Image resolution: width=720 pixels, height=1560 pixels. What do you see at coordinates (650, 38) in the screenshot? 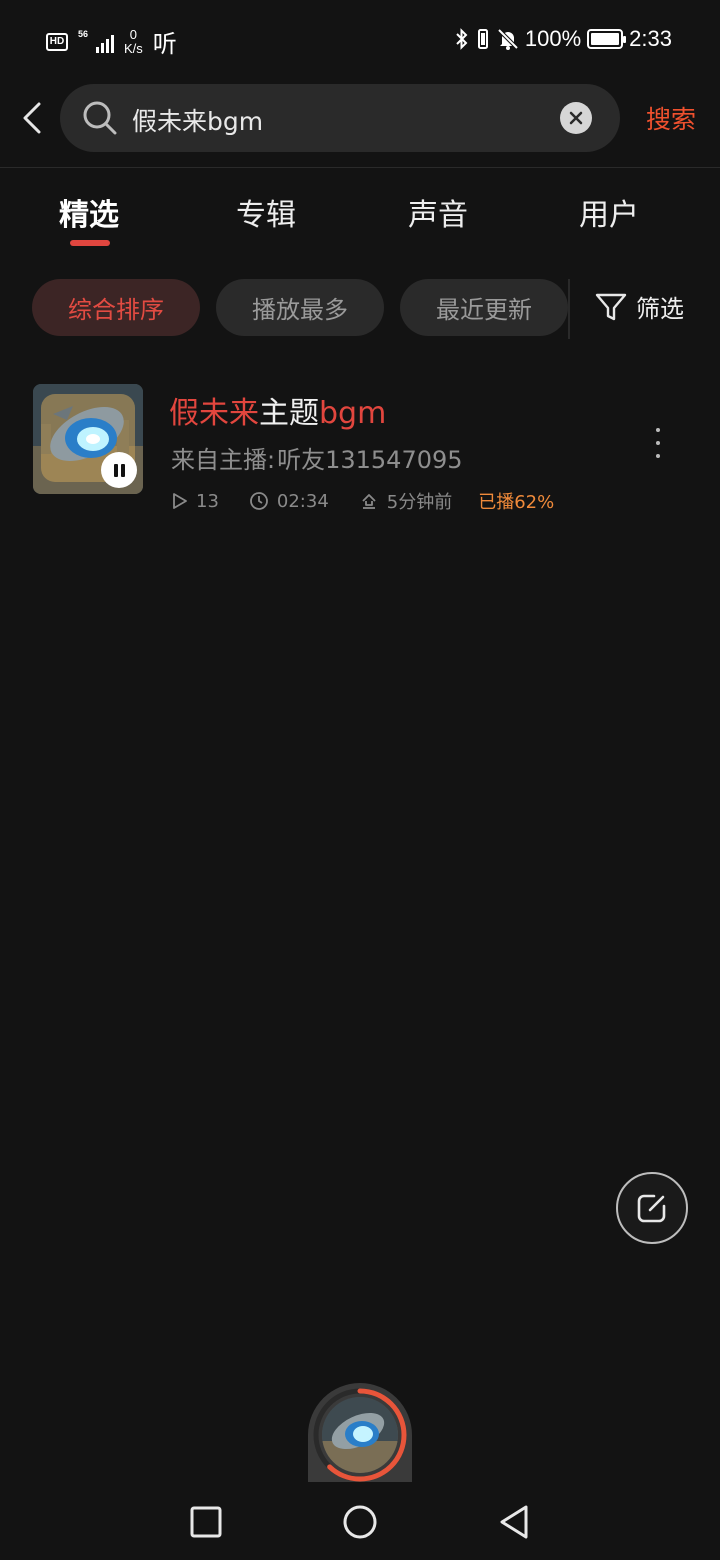
I see `clock: 2:33` at bounding box center [650, 38].